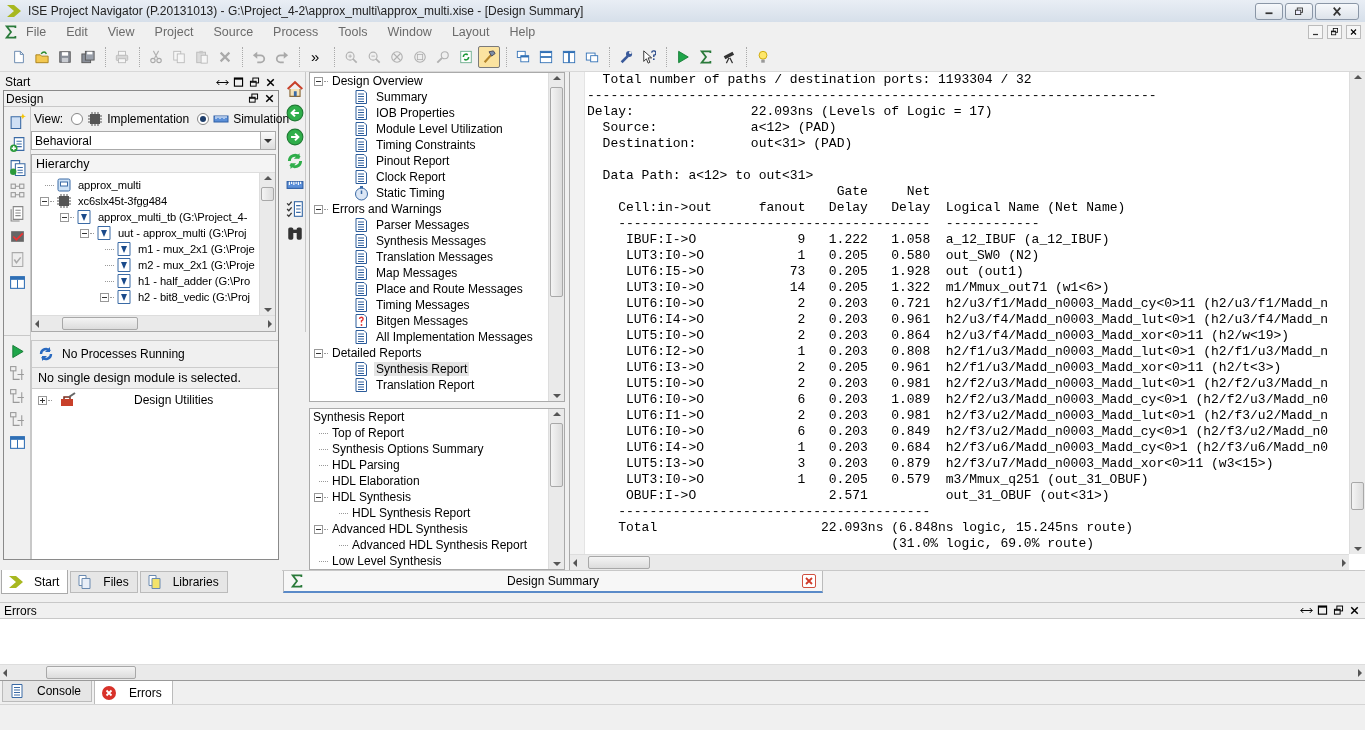 Image resolution: width=1365 pixels, height=730 pixels. What do you see at coordinates (425, 385) in the screenshot?
I see `tree-item: Translation Report` at bounding box center [425, 385].